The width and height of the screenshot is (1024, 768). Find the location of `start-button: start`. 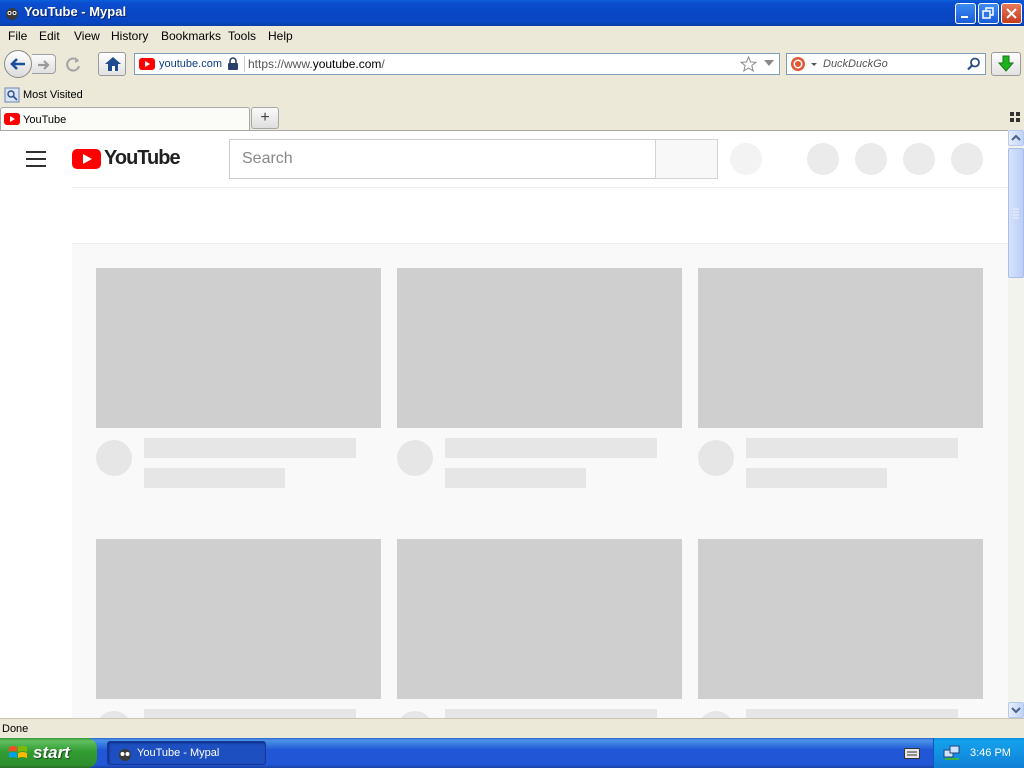

start-button: start is located at coordinates (48, 753).